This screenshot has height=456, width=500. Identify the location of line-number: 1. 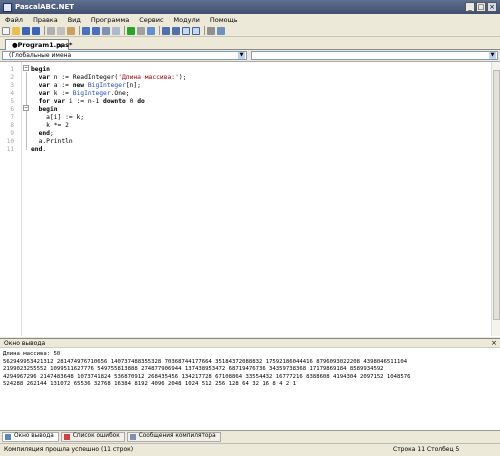
(12, 69).